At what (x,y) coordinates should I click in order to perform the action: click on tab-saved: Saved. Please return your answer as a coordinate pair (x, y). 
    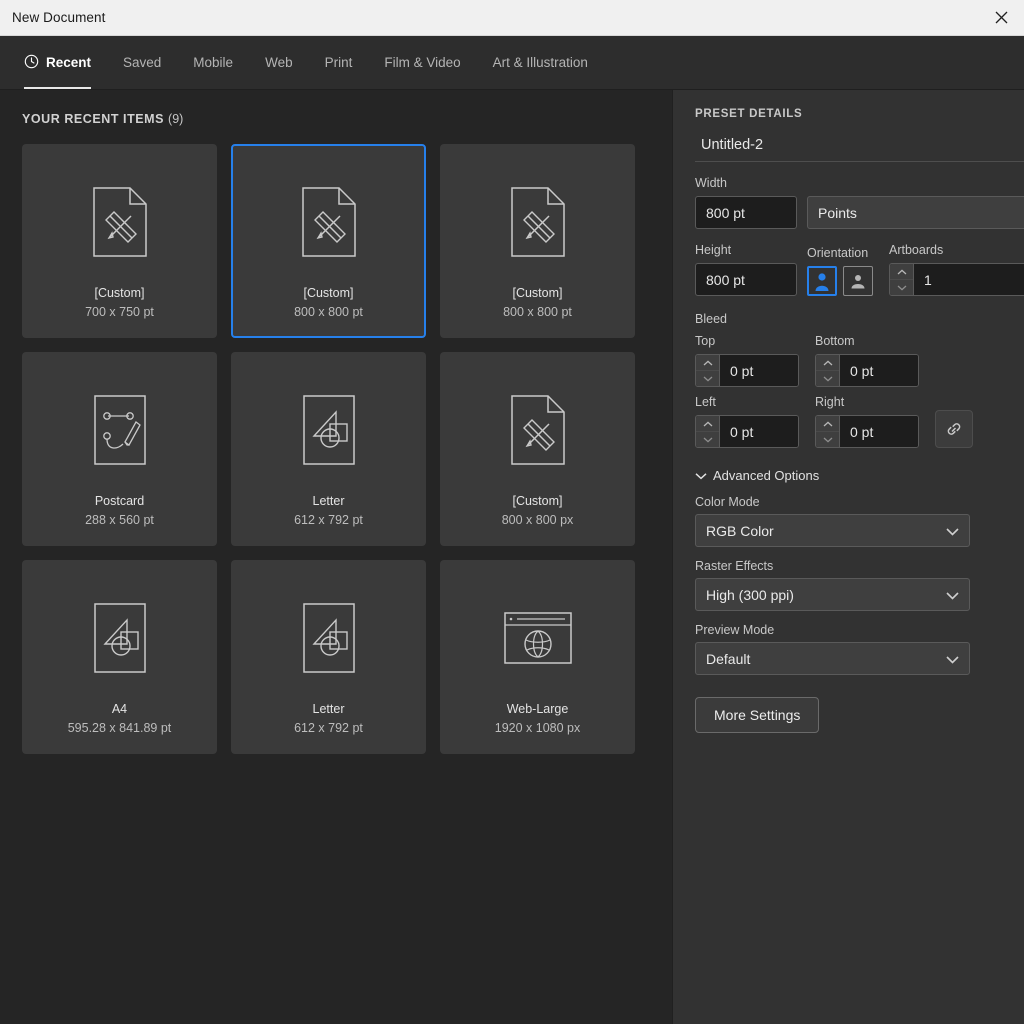
    Looking at the image, I should click on (142, 62).